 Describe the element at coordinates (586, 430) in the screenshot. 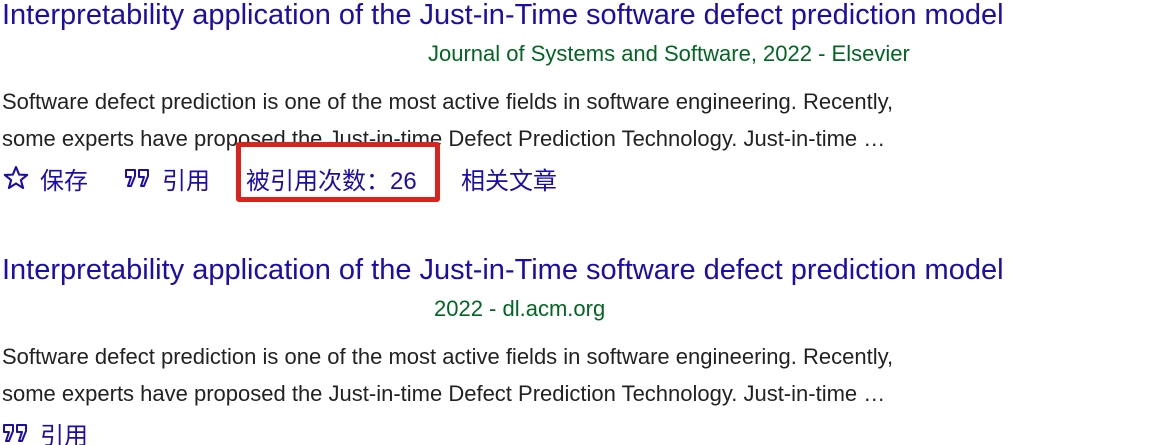

I see `result-actions: 引用` at that location.